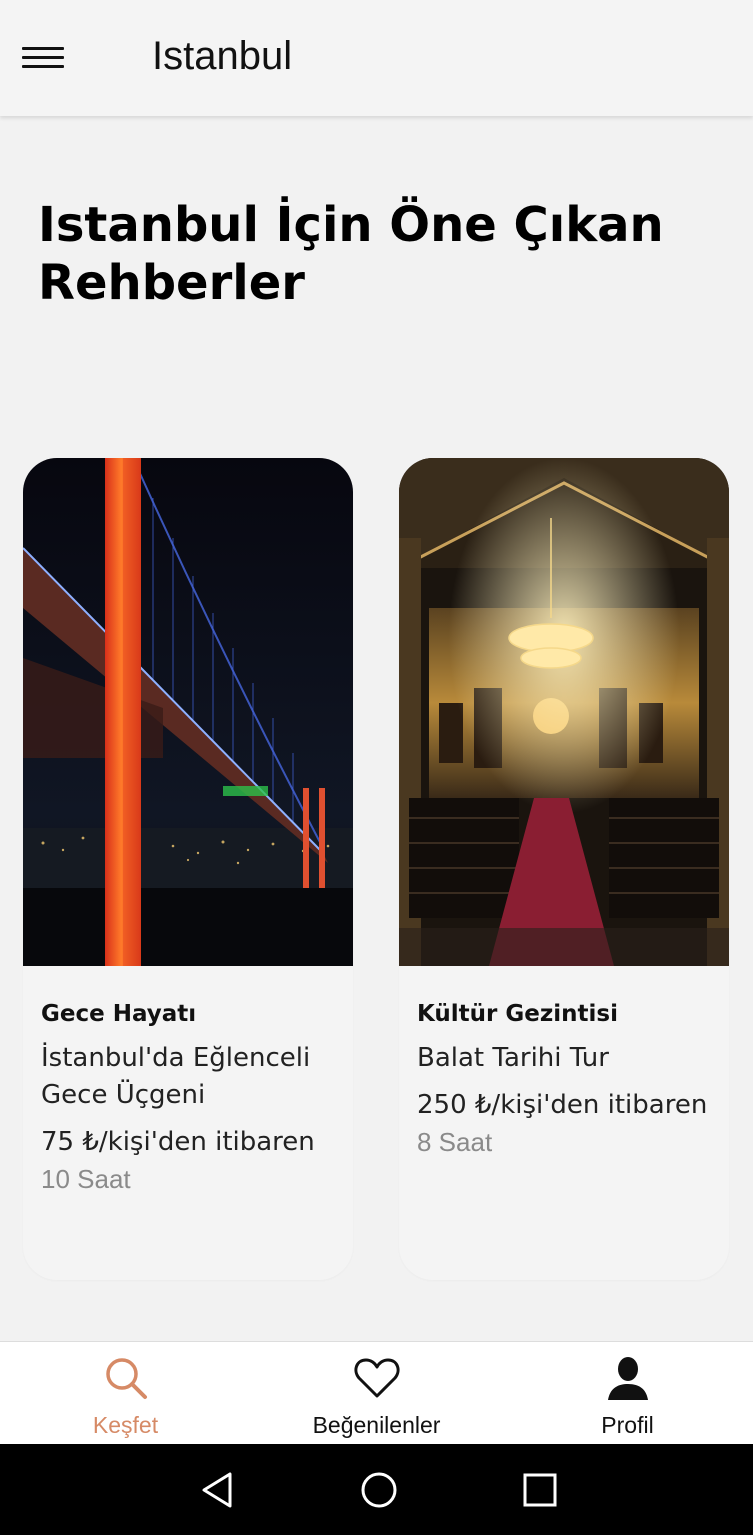 The image size is (753, 1535). I want to click on card-title: İstanbul'da Eğlenceli Gece Üçgeni, so click(176, 1076).